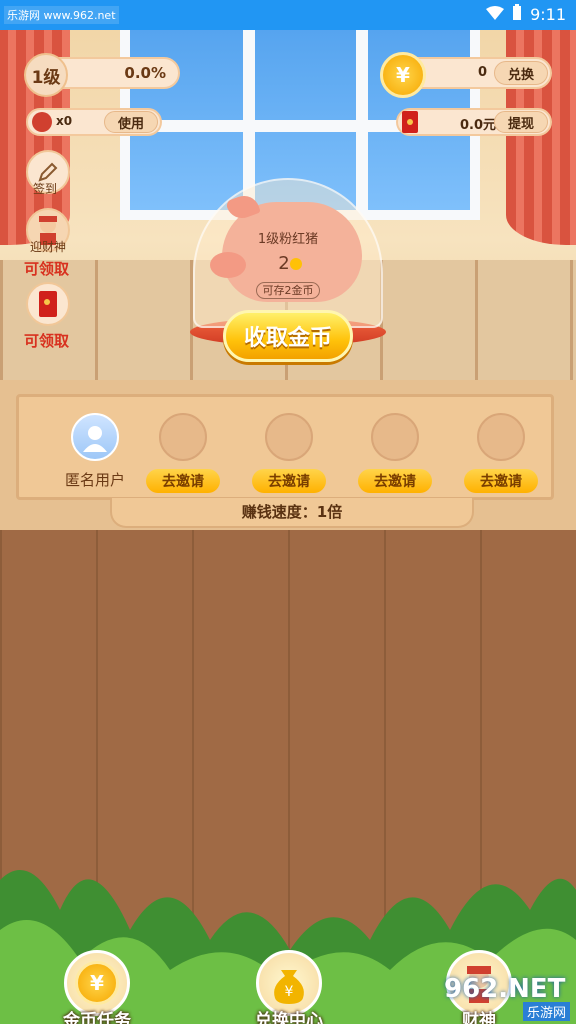 The image size is (576, 1024). I want to click on yuan-coin-icon: ¥, so click(403, 75).